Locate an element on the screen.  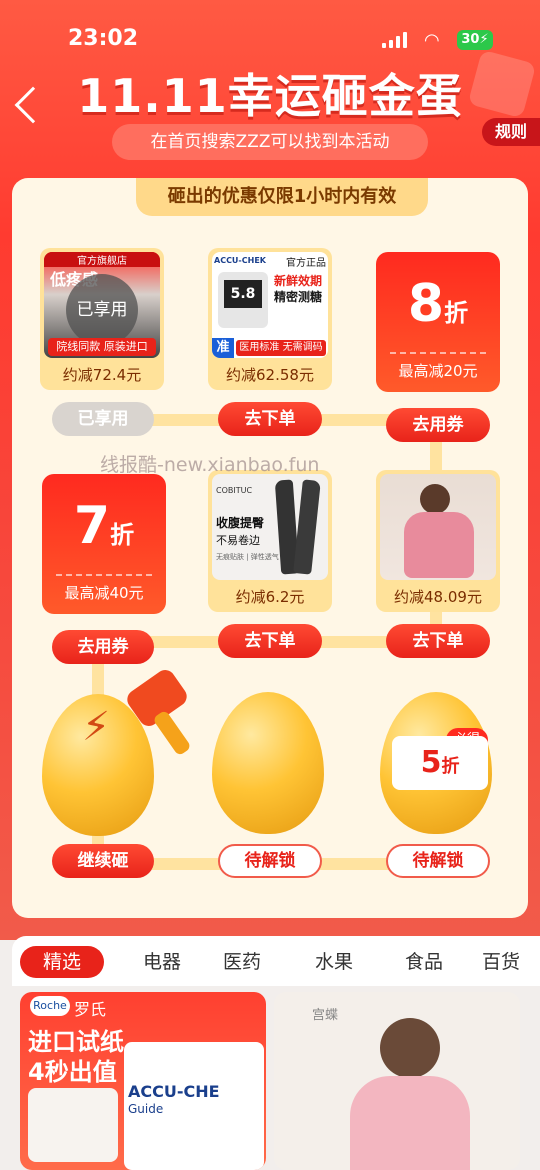
used-overlay: 已享用 is located at coordinates (102, 310).